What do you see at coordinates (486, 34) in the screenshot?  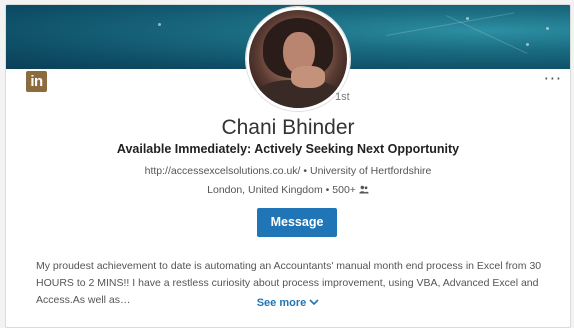 I see `banner-line` at bounding box center [486, 34].